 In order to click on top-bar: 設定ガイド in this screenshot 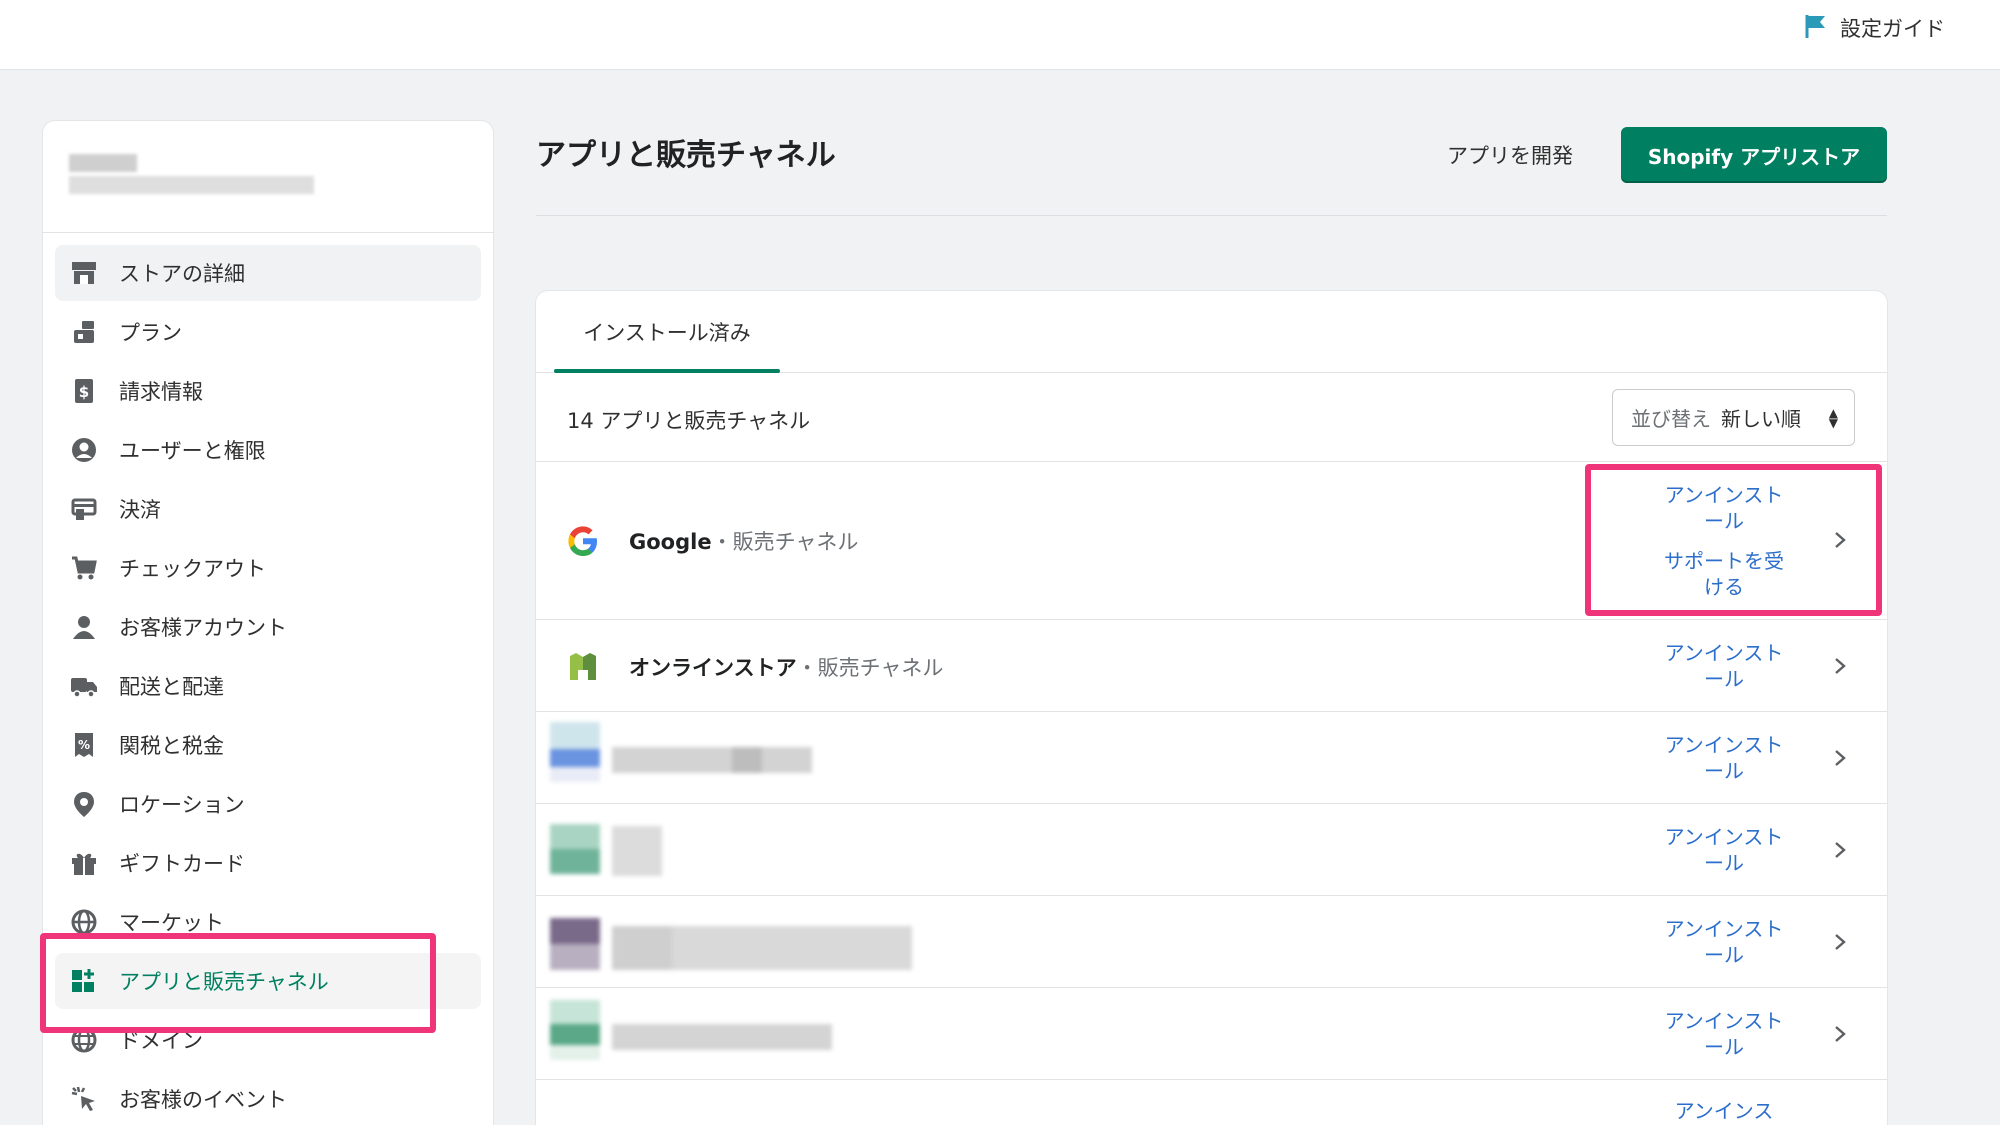, I will do `click(1000, 35)`.